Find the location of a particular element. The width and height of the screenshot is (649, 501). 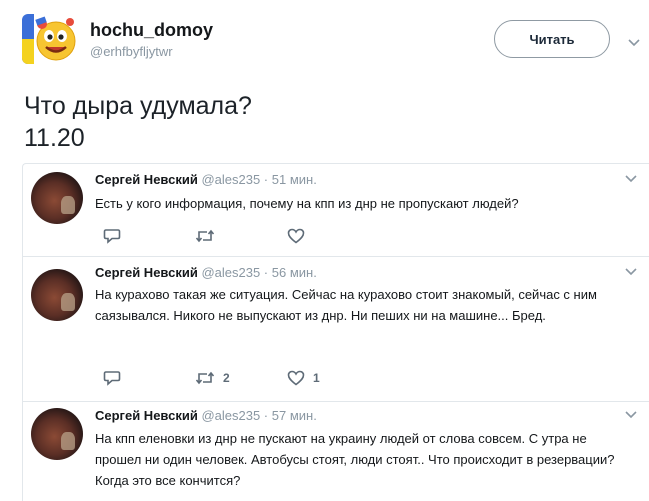

reply-author: Сергей Невский @ales235 · 57 мин. is located at coordinates (206, 415).